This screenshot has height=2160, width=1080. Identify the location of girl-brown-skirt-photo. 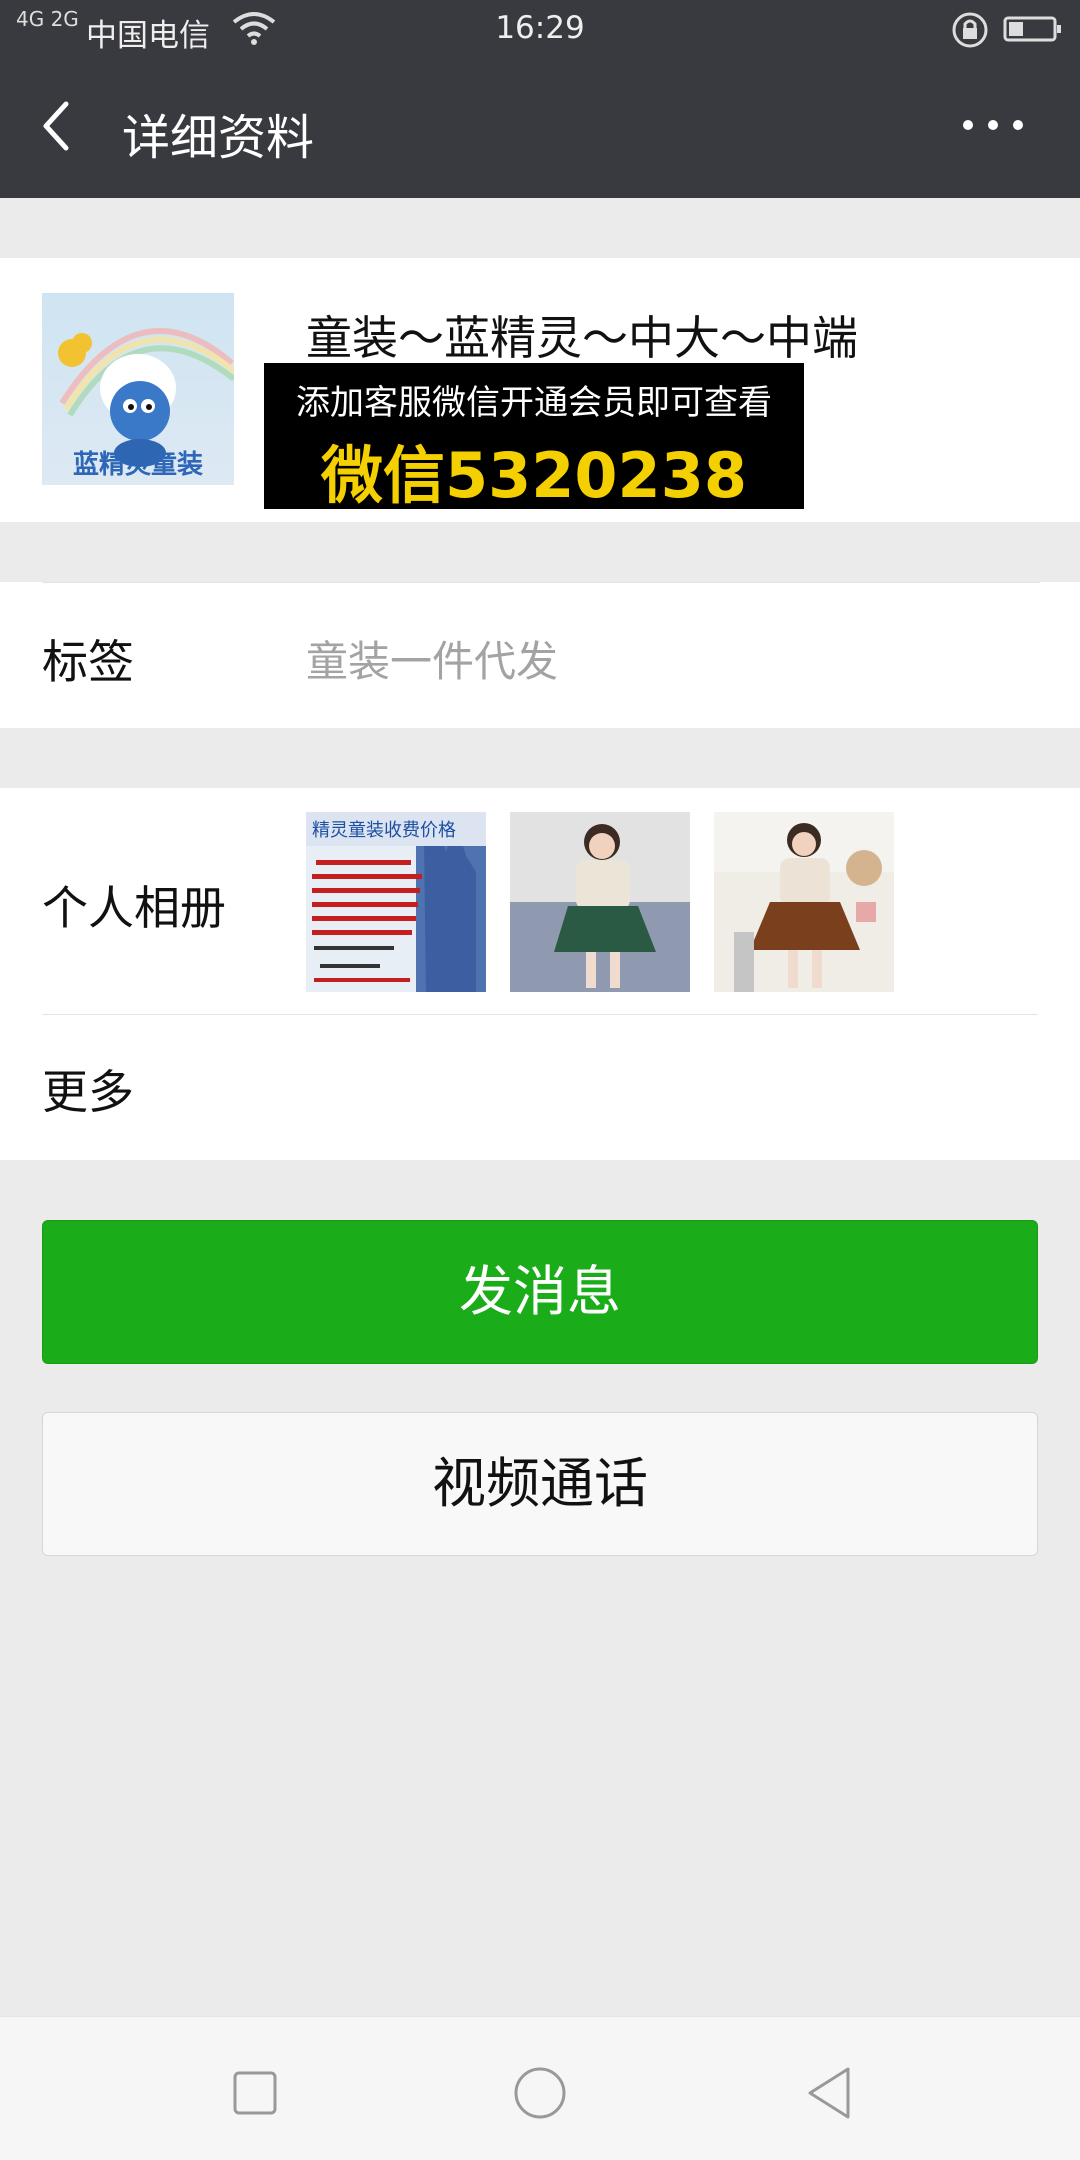
(804, 902).